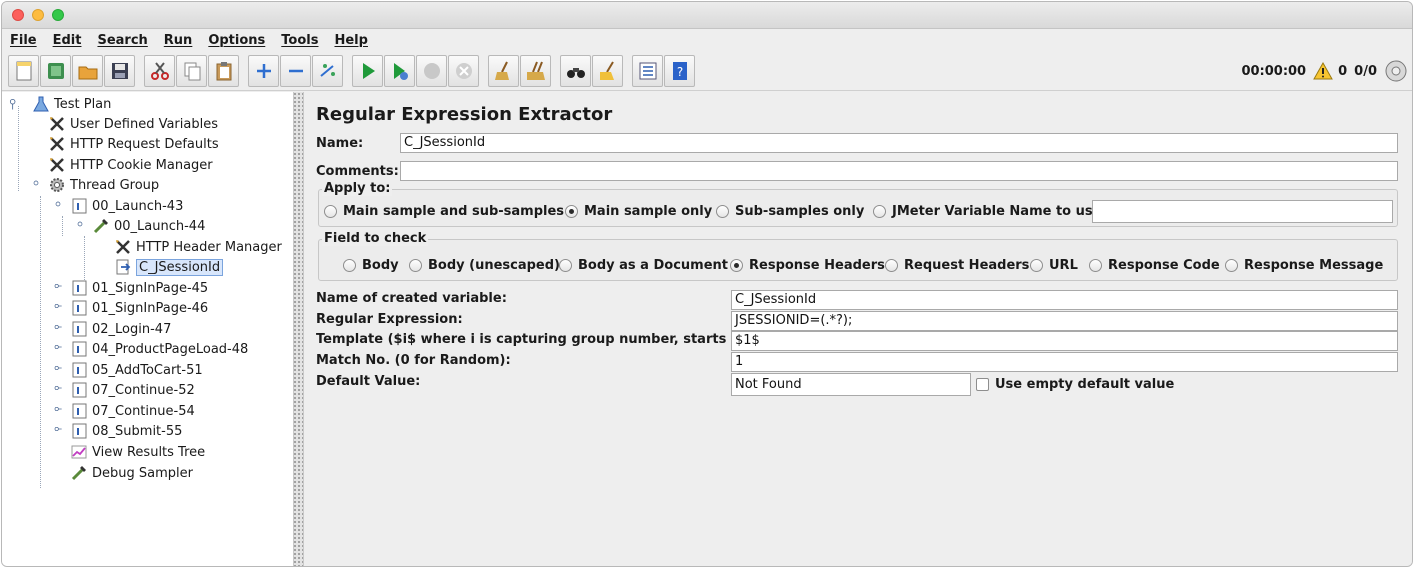  I want to click on field-body-as-document-radio: Body as a Document, so click(643, 265).